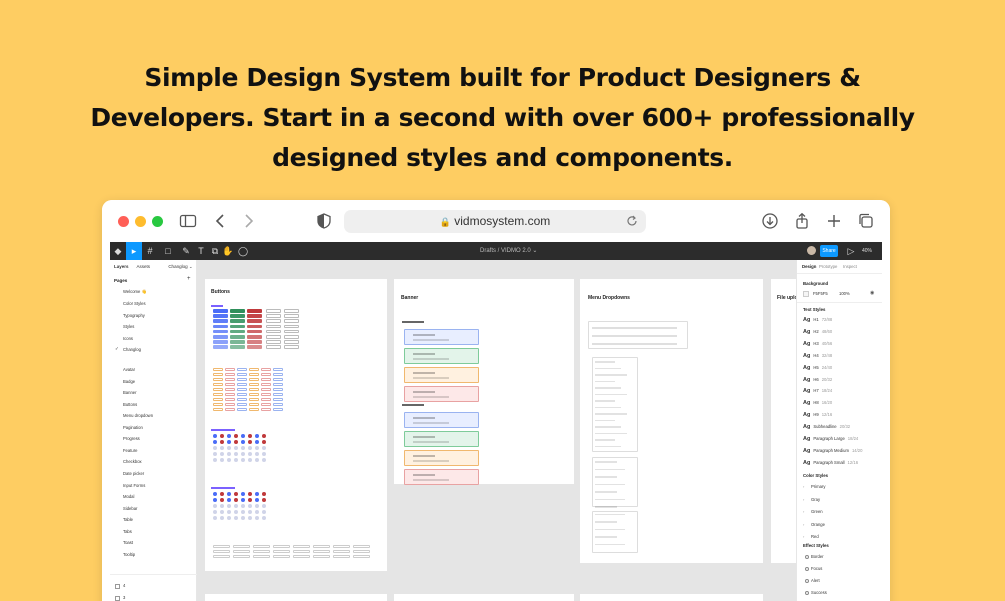 Image resolution: width=1005 pixels, height=601 pixels. I want to click on text-style-item: Ag H6 20/32, so click(817, 380).